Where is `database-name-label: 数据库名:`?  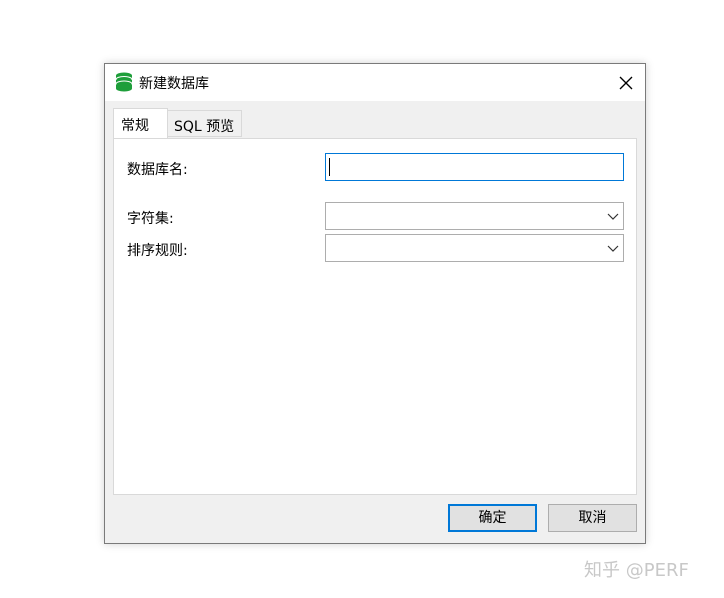 database-name-label: 数据库名: is located at coordinates (157, 170).